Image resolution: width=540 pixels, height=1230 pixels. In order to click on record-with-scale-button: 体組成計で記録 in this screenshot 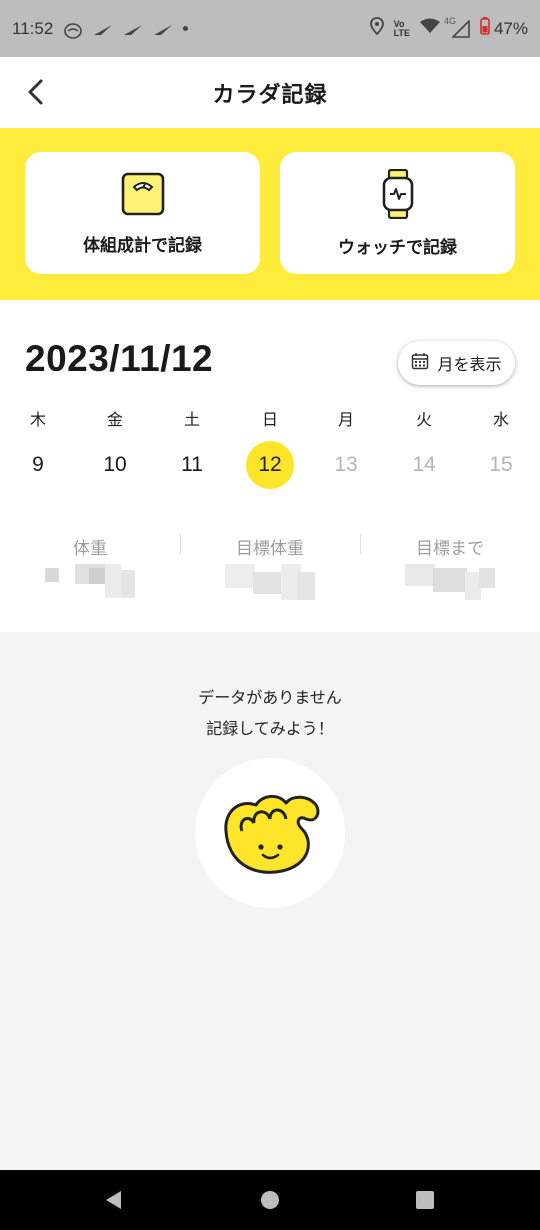, I will do `click(142, 213)`.